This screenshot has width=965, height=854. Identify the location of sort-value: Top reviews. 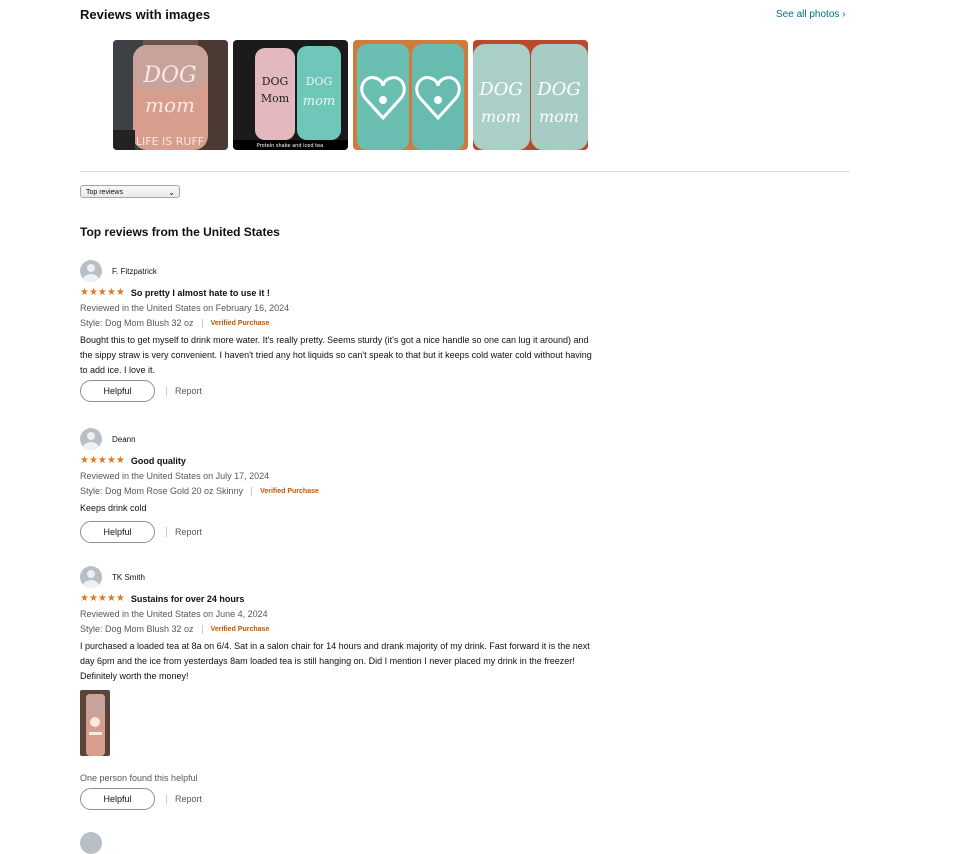
(104, 192).